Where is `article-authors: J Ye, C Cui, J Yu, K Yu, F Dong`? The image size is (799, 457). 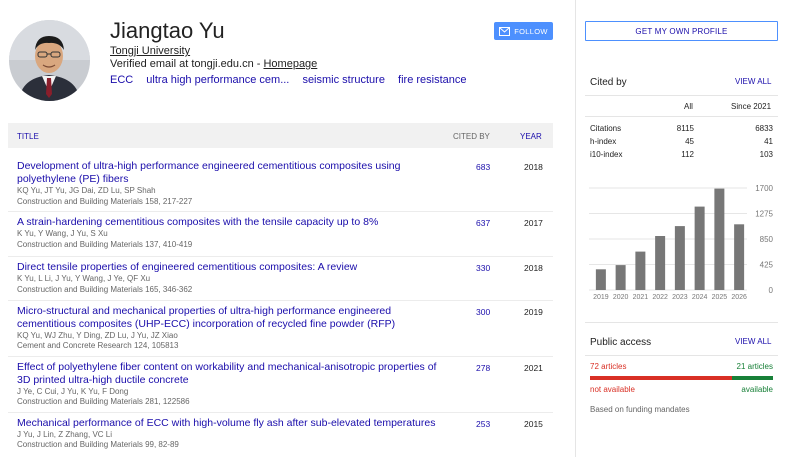 article-authors: J Ye, C Cui, J Yu, K Yu, F Dong is located at coordinates (73, 391).